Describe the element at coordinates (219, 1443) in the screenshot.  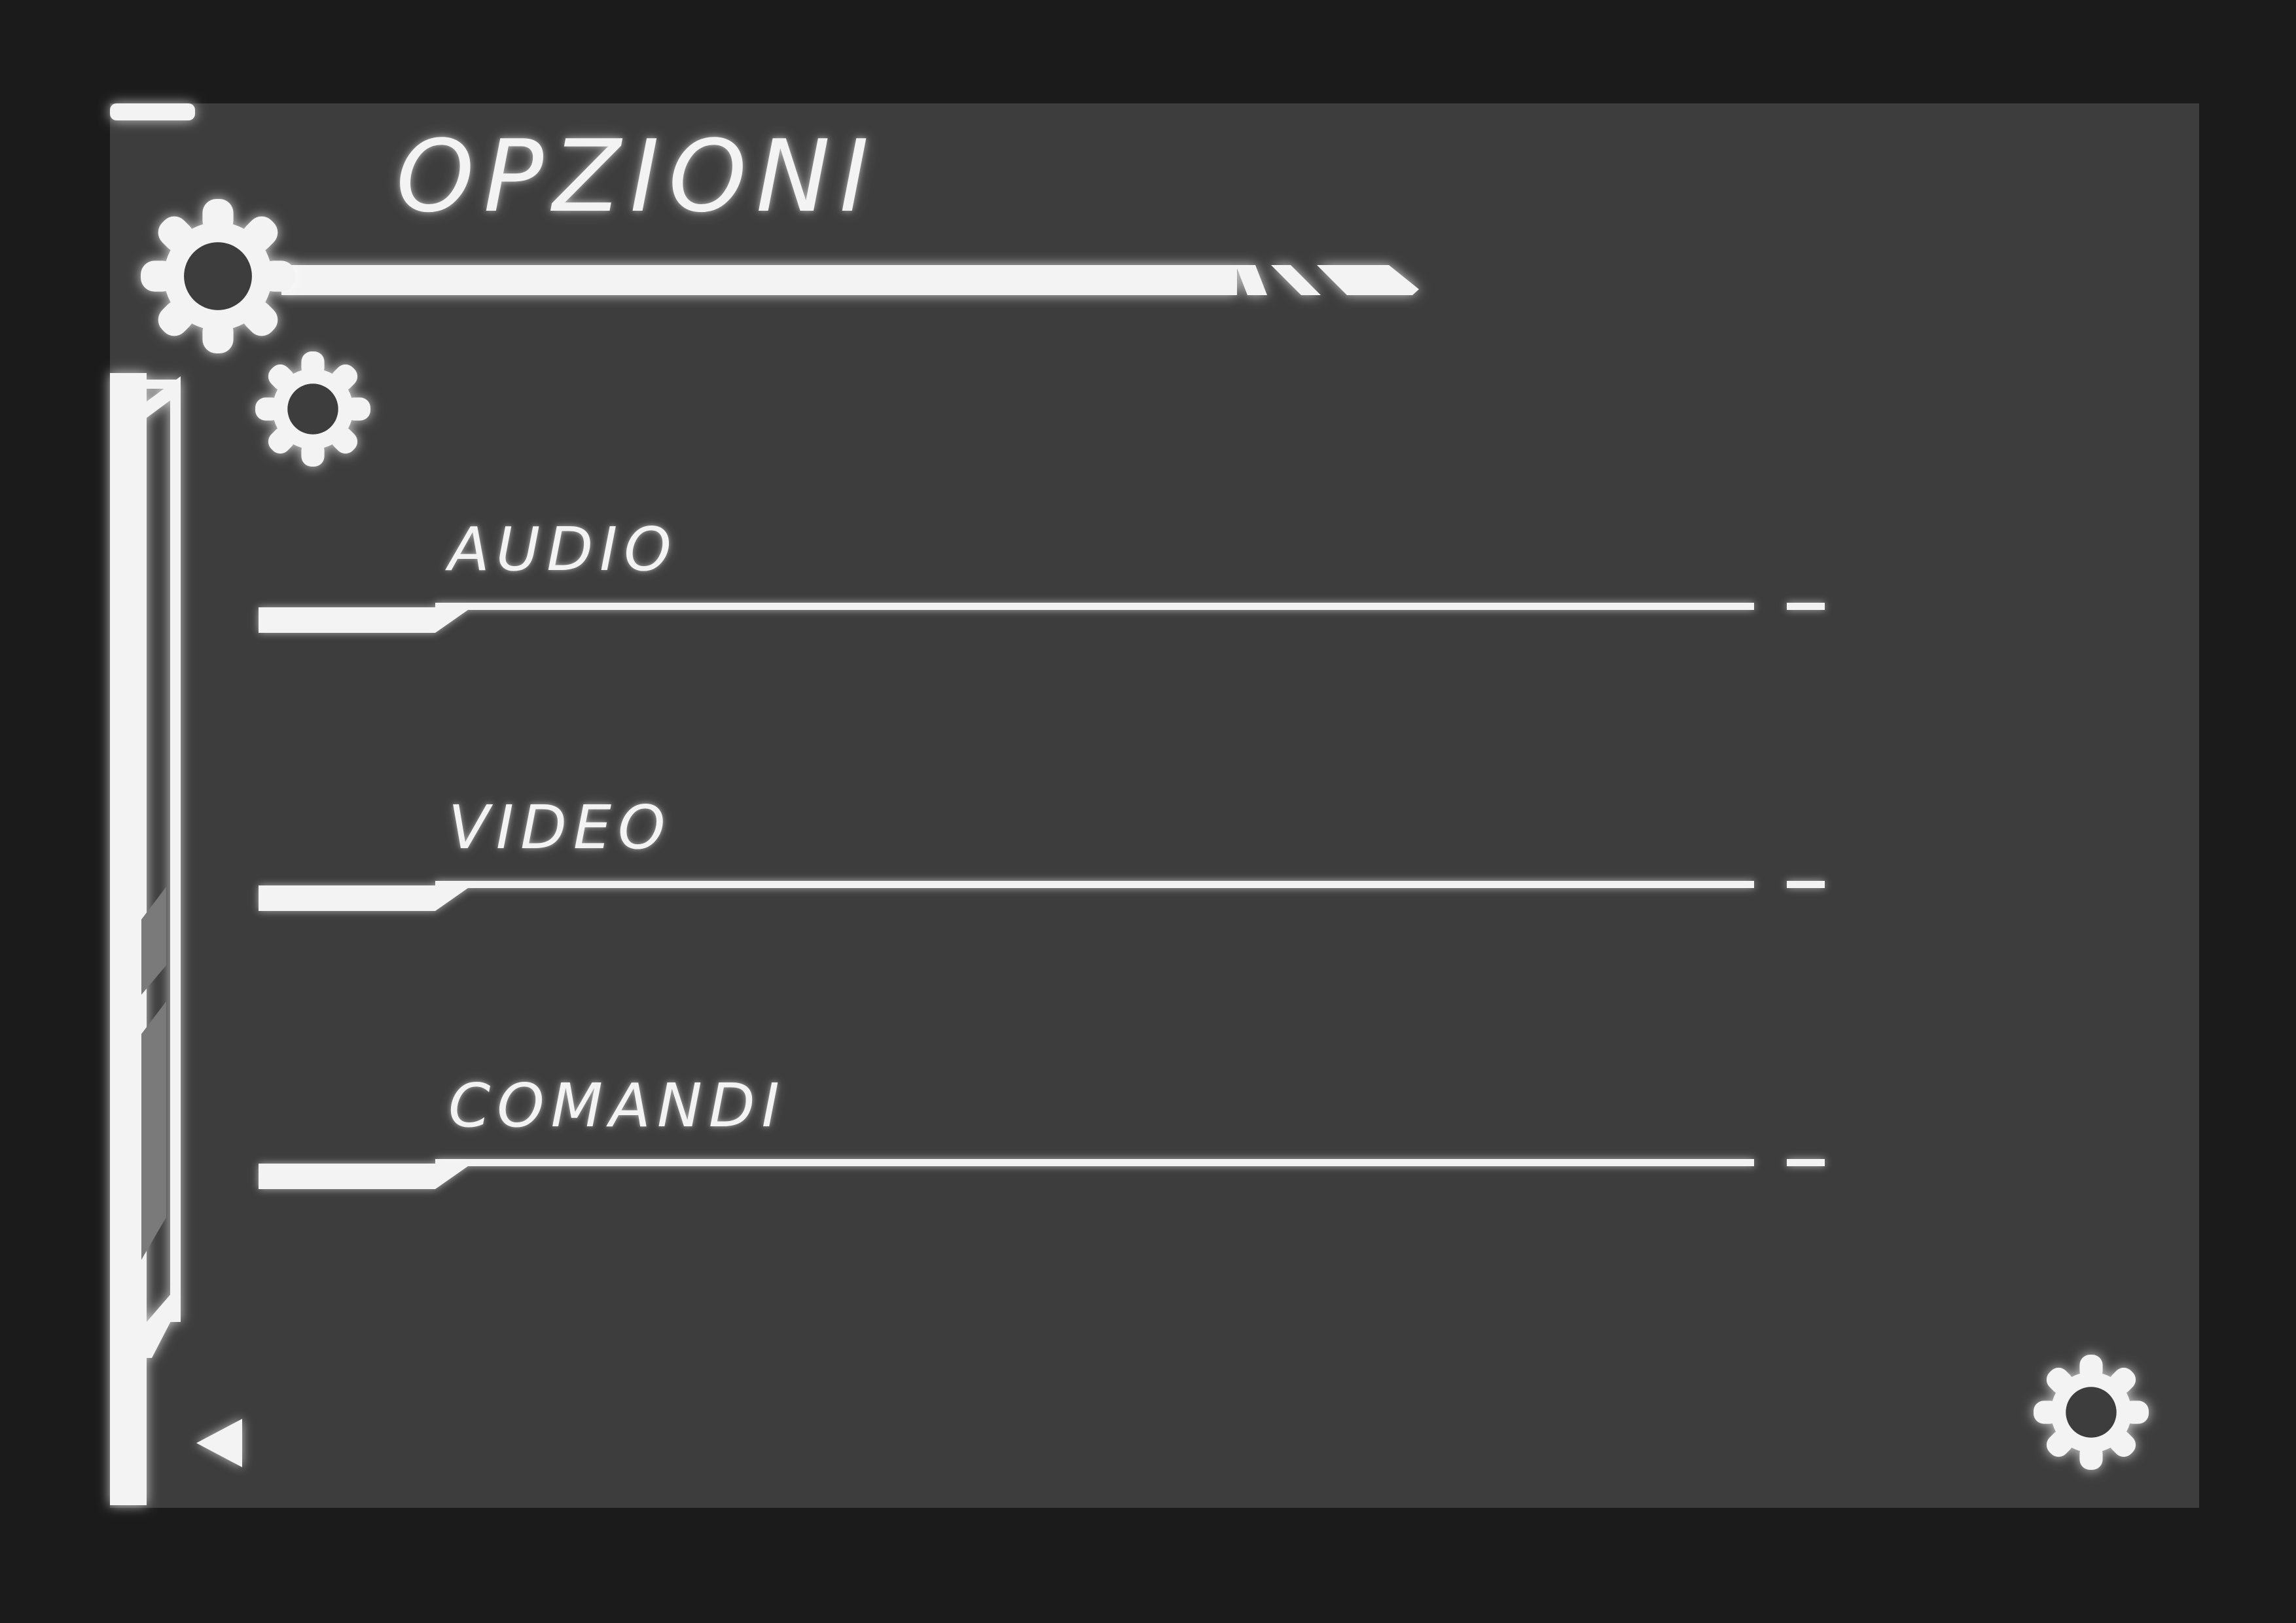
I see `back-arrow-icon` at that location.